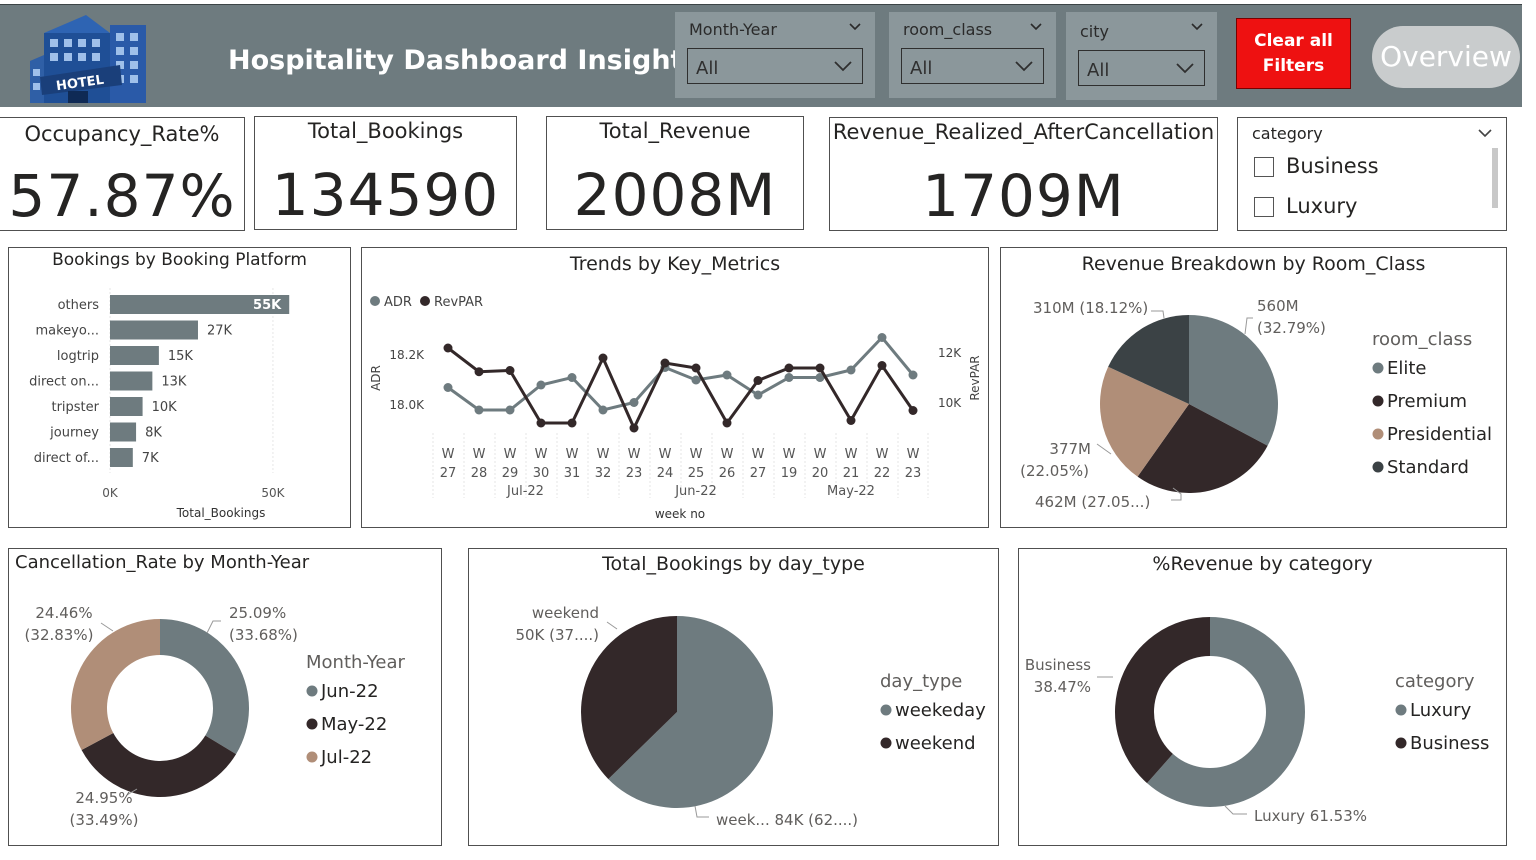 The width and height of the screenshot is (1536, 860). Describe the element at coordinates (1449, 743) in the screenshot. I see `legend-label: Business` at that location.